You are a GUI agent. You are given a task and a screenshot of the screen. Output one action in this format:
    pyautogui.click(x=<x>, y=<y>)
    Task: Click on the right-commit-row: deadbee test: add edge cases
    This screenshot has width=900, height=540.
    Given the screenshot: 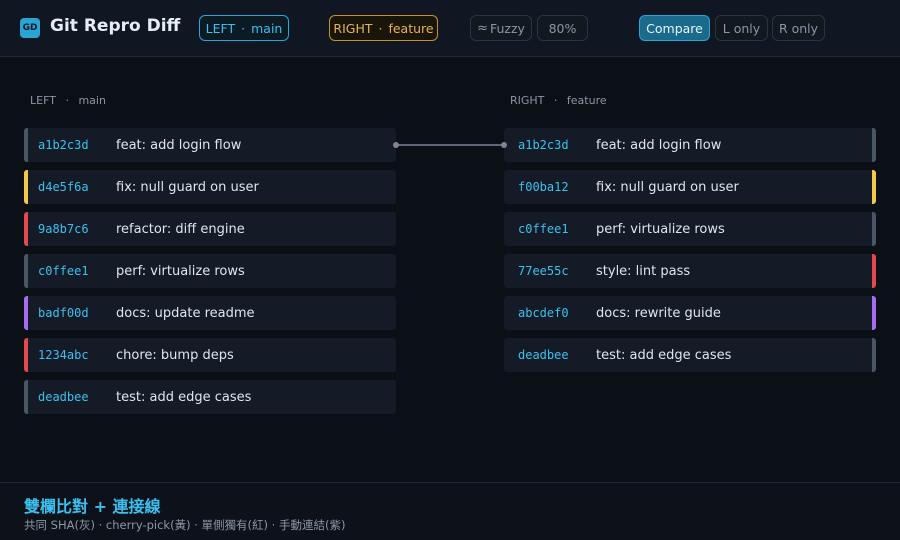 What is the action you would take?
    pyautogui.click(x=690, y=355)
    